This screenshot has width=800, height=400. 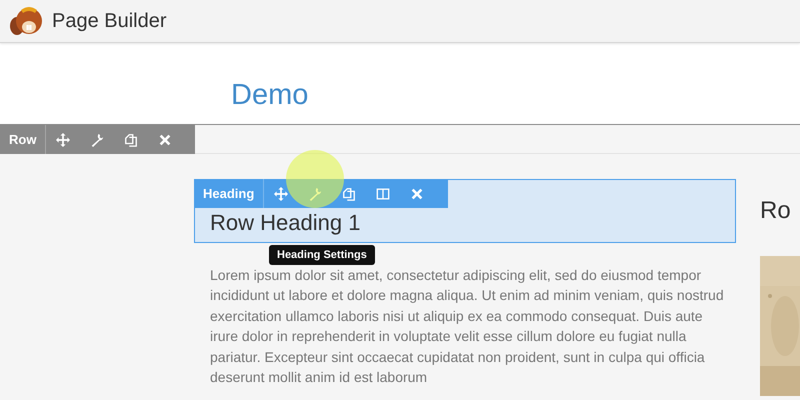 What do you see at coordinates (23, 139) in the screenshot?
I see `row-label: Row` at bounding box center [23, 139].